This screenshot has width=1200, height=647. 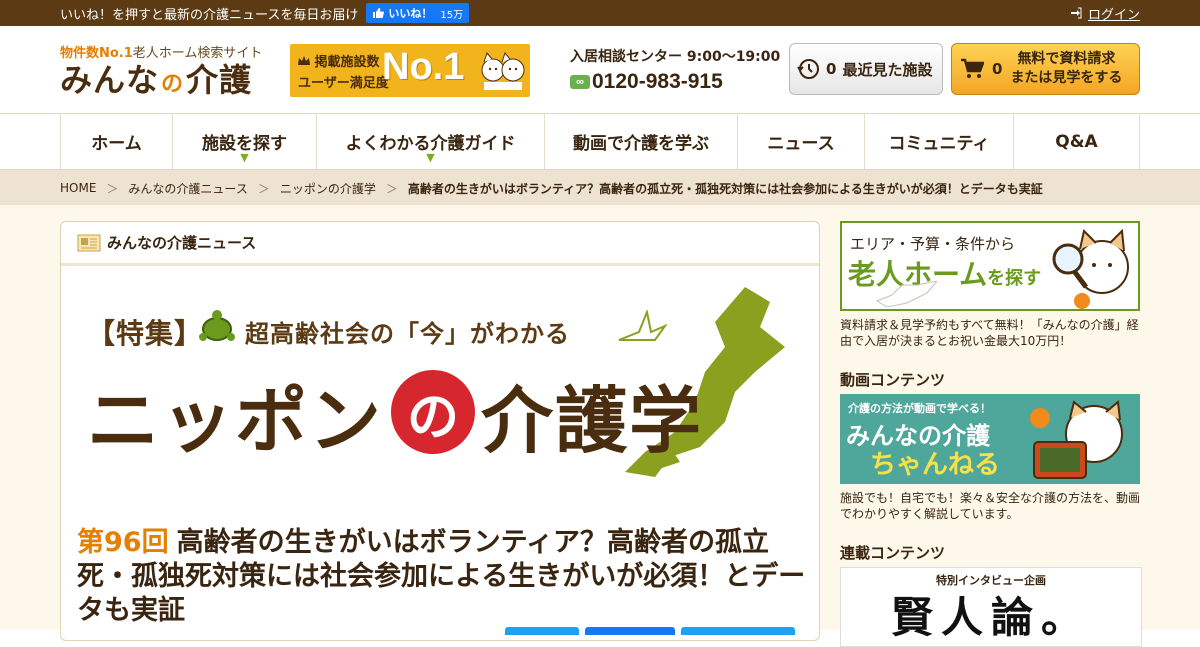 I want to click on ban2-line1: 介護の方法が動画で学べる！, so click(x=919, y=408).